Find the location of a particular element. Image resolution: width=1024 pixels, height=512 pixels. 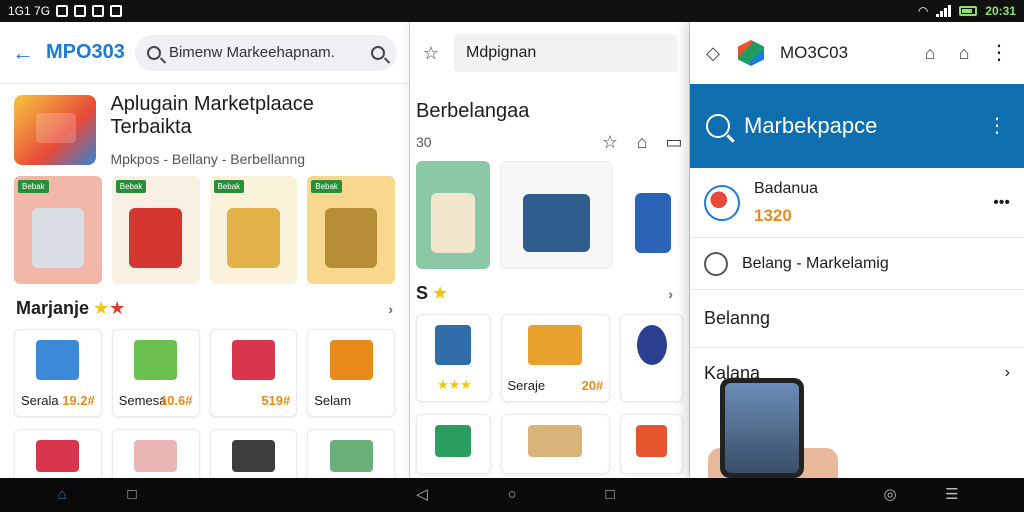

product-card: Serala 19.2# is located at coordinates (58, 373).